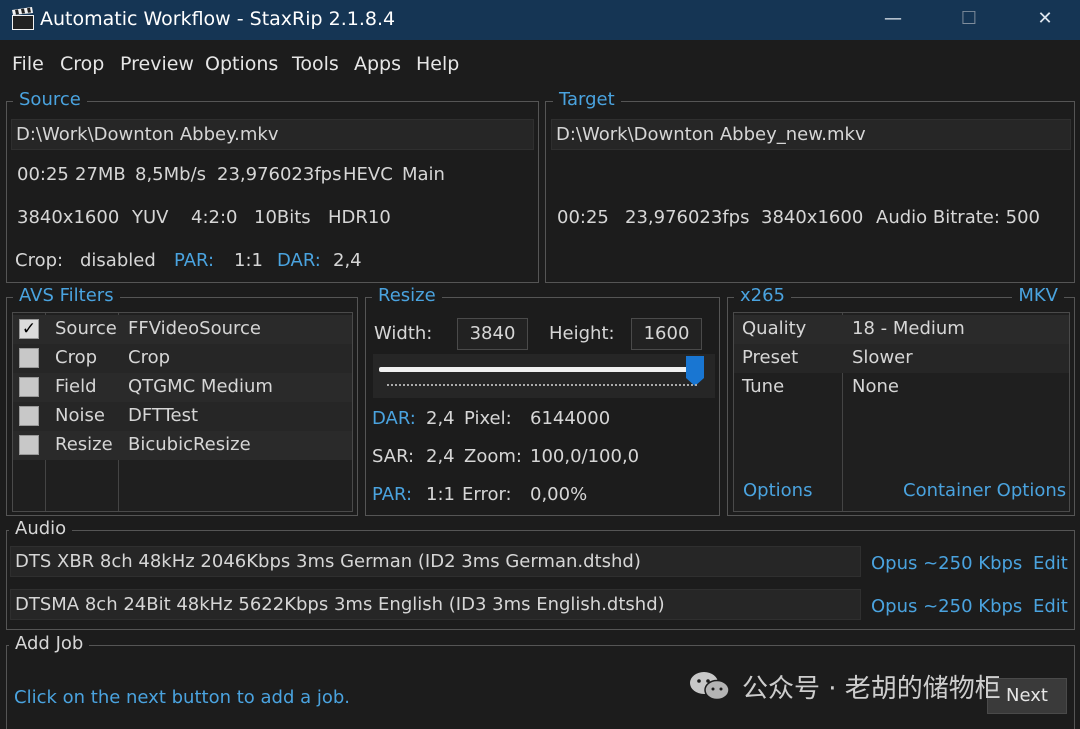 Image resolution: width=1080 pixels, height=729 pixels. Describe the element at coordinates (272, 134) in the screenshot. I see `source-path-field: D:\Work\Downton Abbey.mkv` at that location.